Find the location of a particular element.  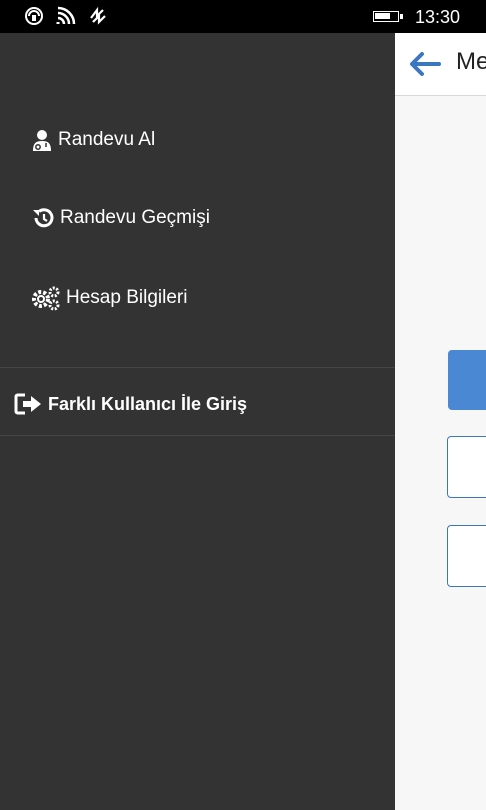

drawer-item-label: Randevu Al is located at coordinates (107, 139).